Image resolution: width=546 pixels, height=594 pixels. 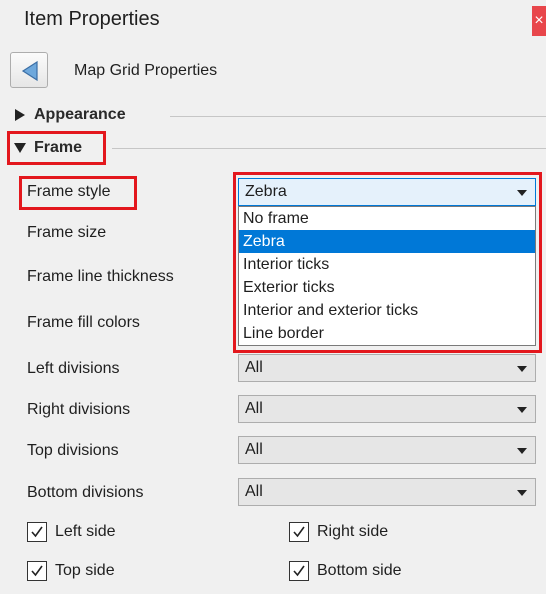 I want to click on bottom-divisions-select: All, so click(x=387, y=492).